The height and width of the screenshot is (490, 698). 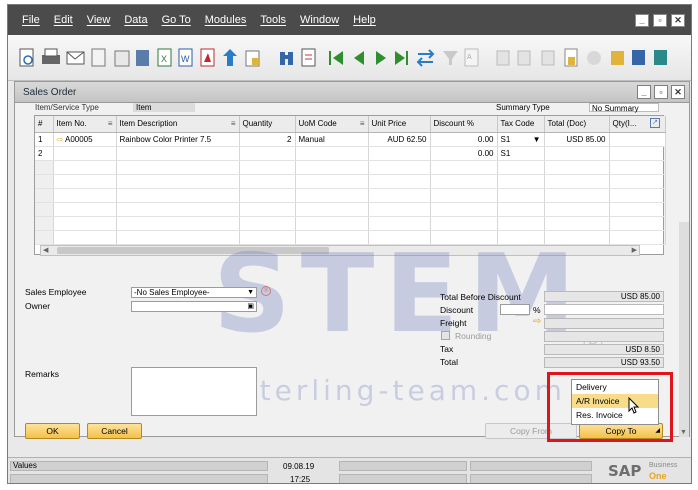 I want to click on pdf-icon, so click(x=207, y=57).